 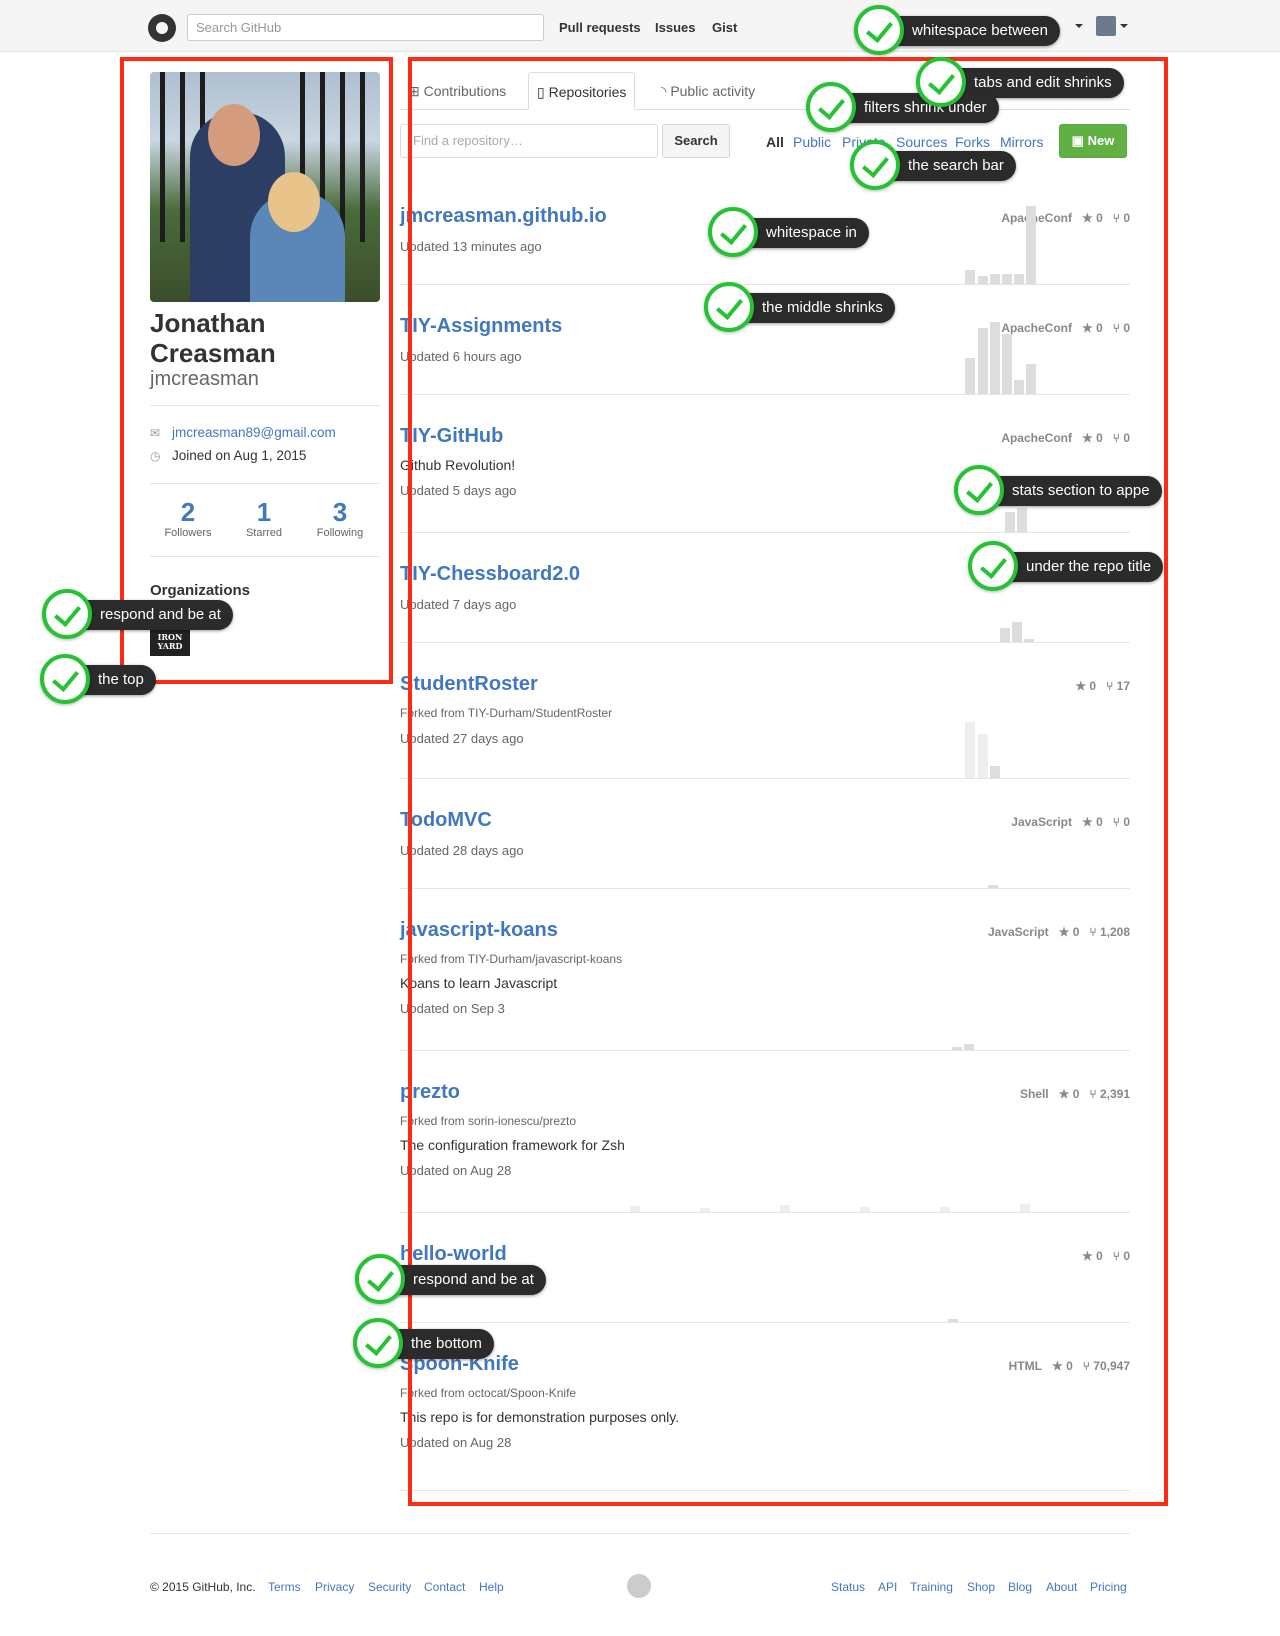 What do you see at coordinates (724, 27) in the screenshot?
I see `nav-gist: Gist` at bounding box center [724, 27].